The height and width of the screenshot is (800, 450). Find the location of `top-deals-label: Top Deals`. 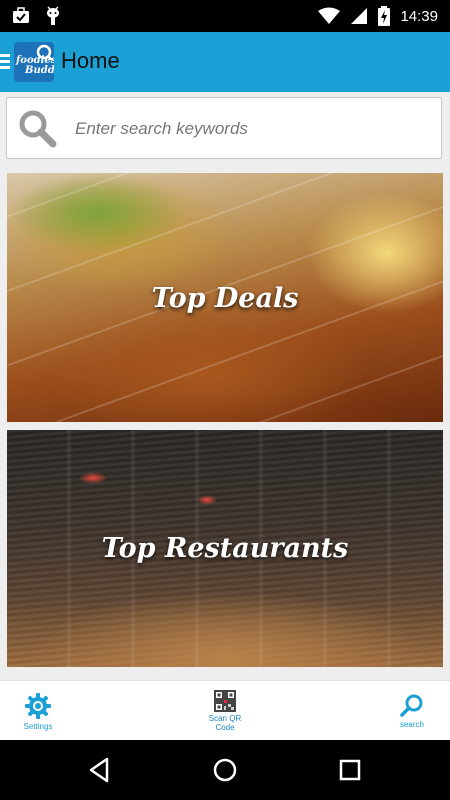

top-deals-label: Top Deals is located at coordinates (225, 298).